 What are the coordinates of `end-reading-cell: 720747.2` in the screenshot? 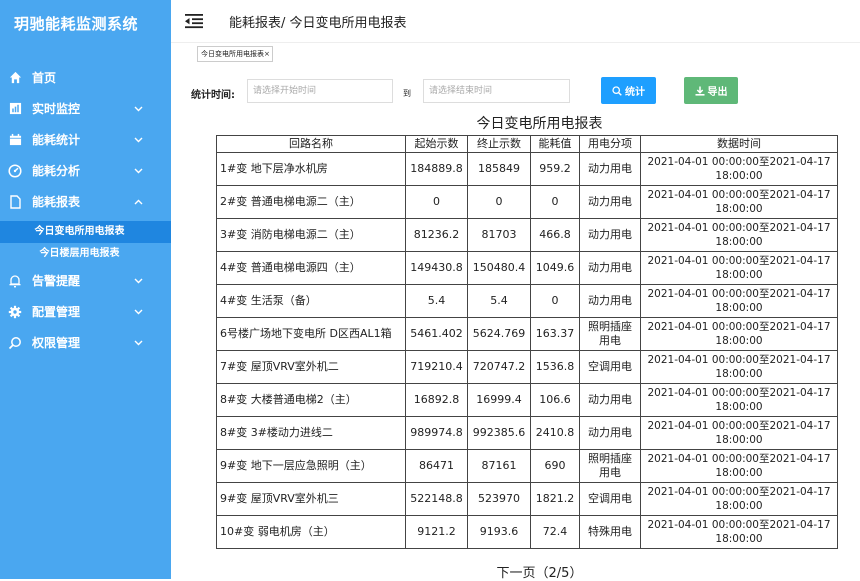 It's located at (499, 367).